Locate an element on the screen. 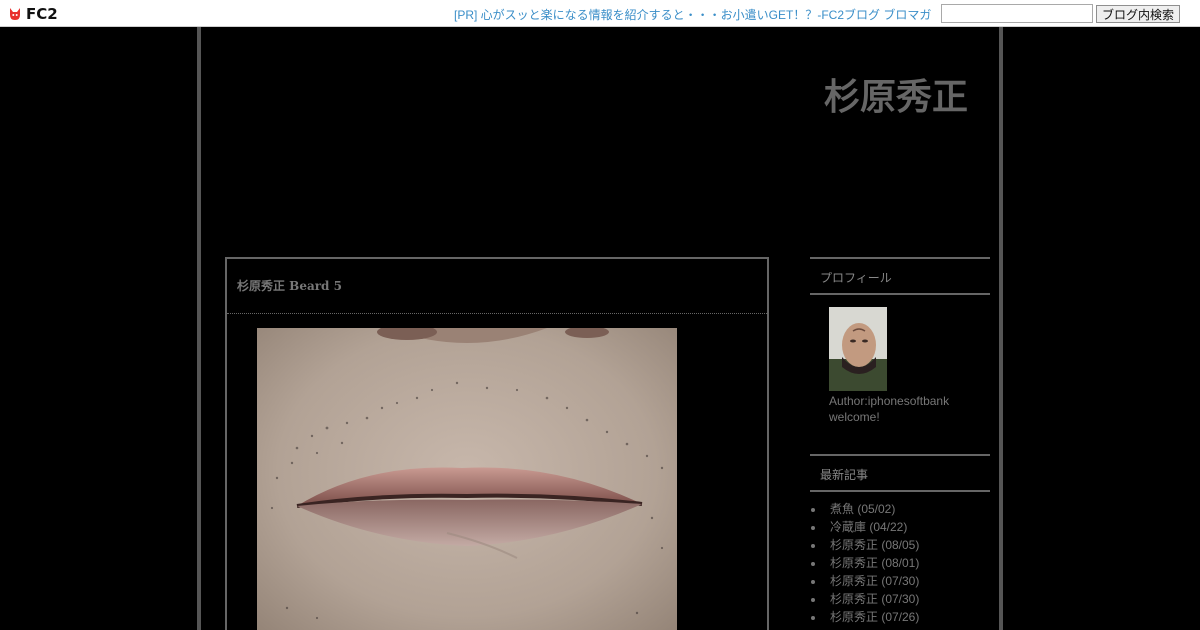 This screenshot has width=1200, height=630. profile-heading-box: プロフィール is located at coordinates (900, 276).